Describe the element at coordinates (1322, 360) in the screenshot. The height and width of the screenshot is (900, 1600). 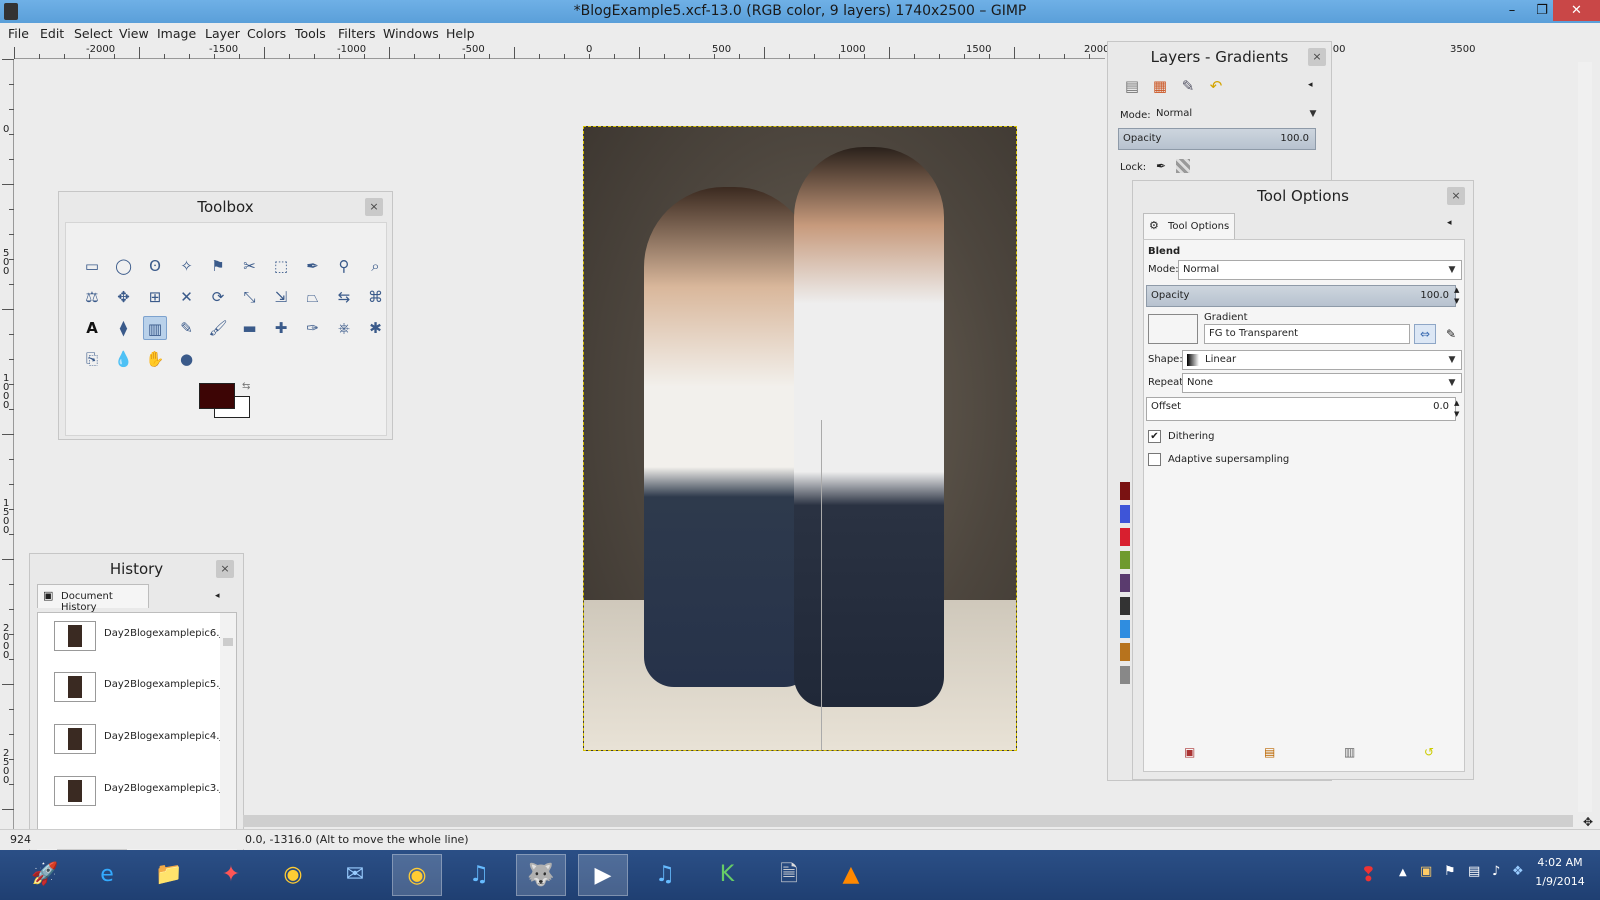
I see `shape-select: Linear ▼` at that location.